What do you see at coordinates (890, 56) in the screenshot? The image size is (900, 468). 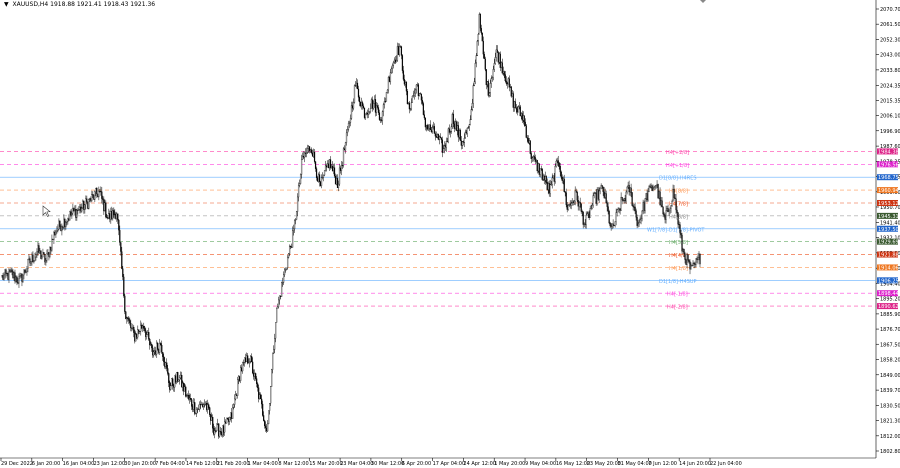 I see `y-tick-label: 2043.00` at bounding box center [890, 56].